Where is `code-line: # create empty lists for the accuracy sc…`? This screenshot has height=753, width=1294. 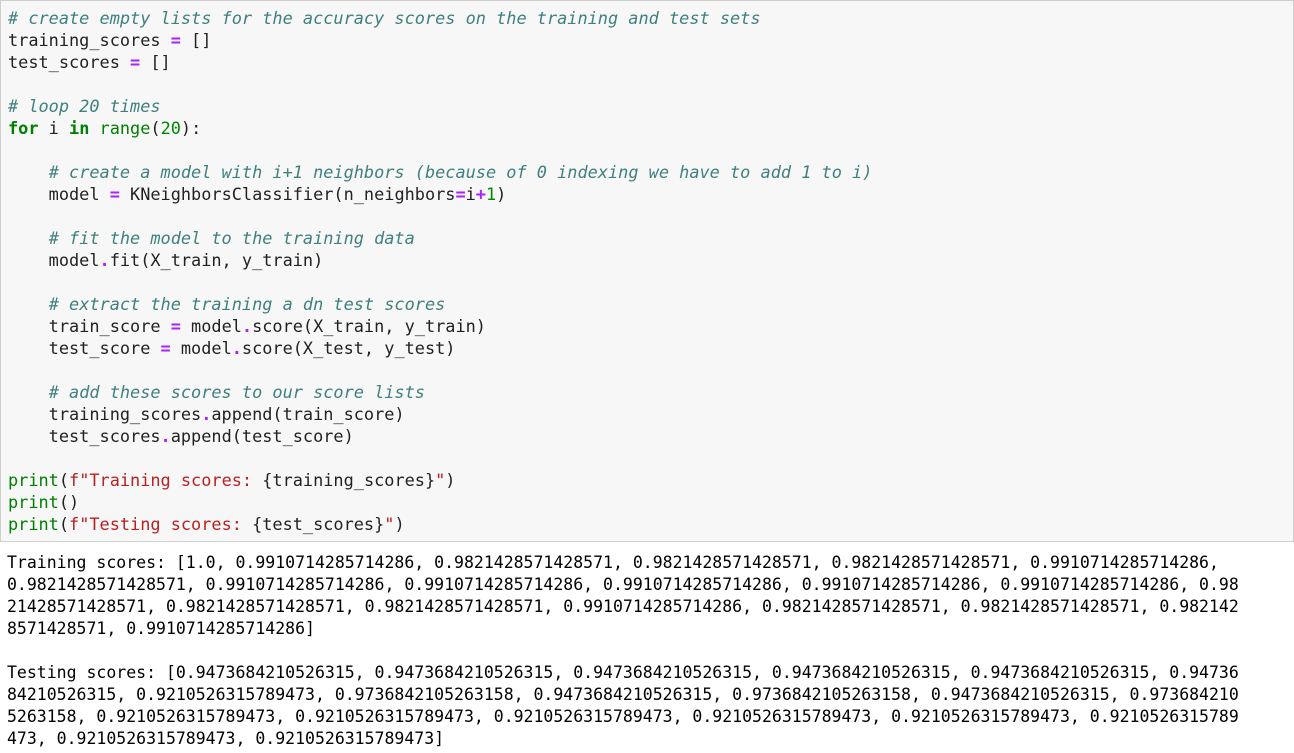 code-line: # create empty lists for the accuracy sc… is located at coordinates (384, 18).